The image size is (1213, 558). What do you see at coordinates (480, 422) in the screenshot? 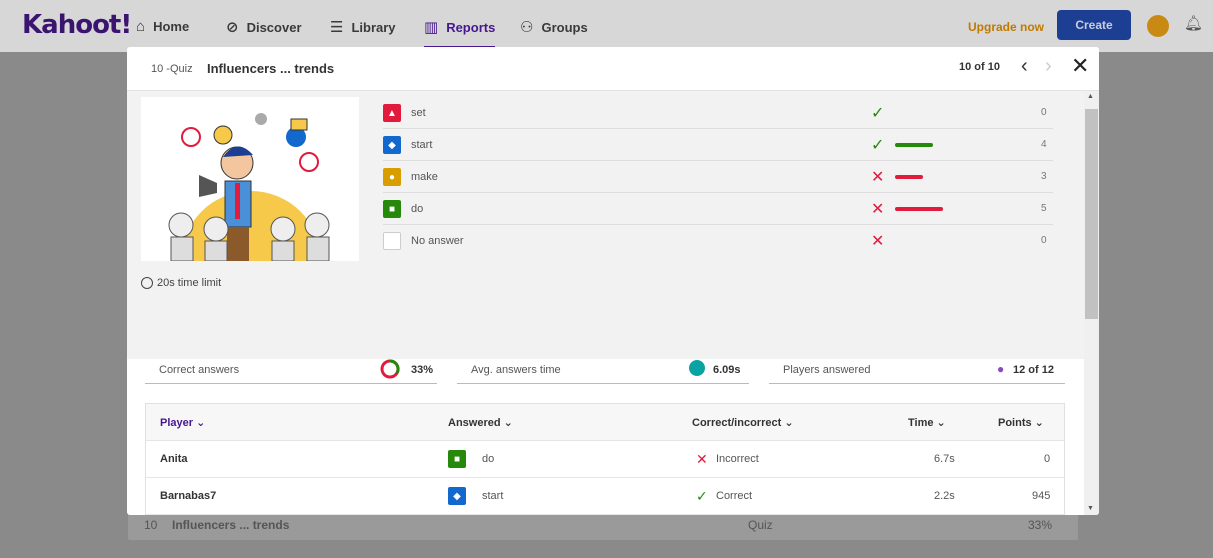
I see `header-answered: Answered ⌄` at bounding box center [480, 422].